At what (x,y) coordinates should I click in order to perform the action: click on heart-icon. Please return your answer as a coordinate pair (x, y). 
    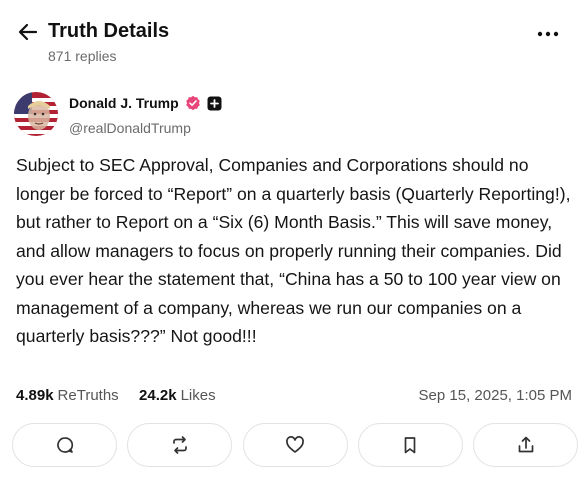
    Looking at the image, I should click on (295, 444).